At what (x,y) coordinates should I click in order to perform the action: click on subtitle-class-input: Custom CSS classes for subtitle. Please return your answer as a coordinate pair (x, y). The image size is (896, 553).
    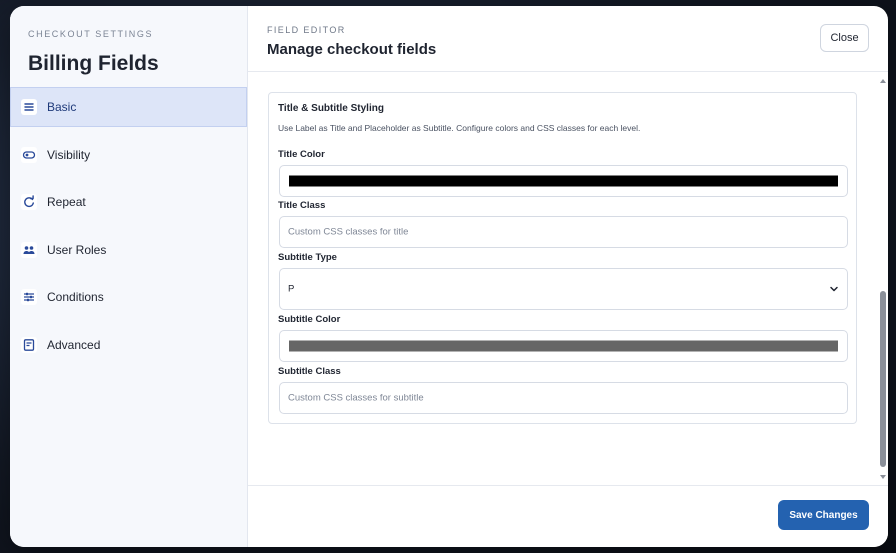
    Looking at the image, I should click on (563, 398).